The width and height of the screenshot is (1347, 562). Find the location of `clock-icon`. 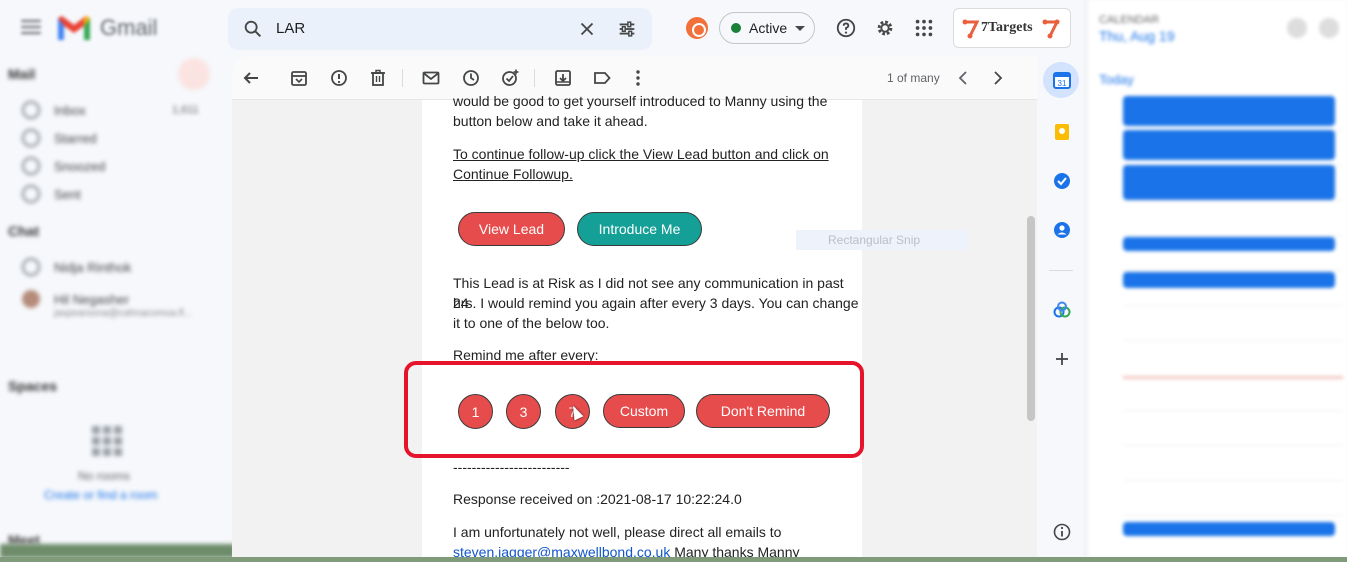

clock-icon is located at coordinates (471, 78).